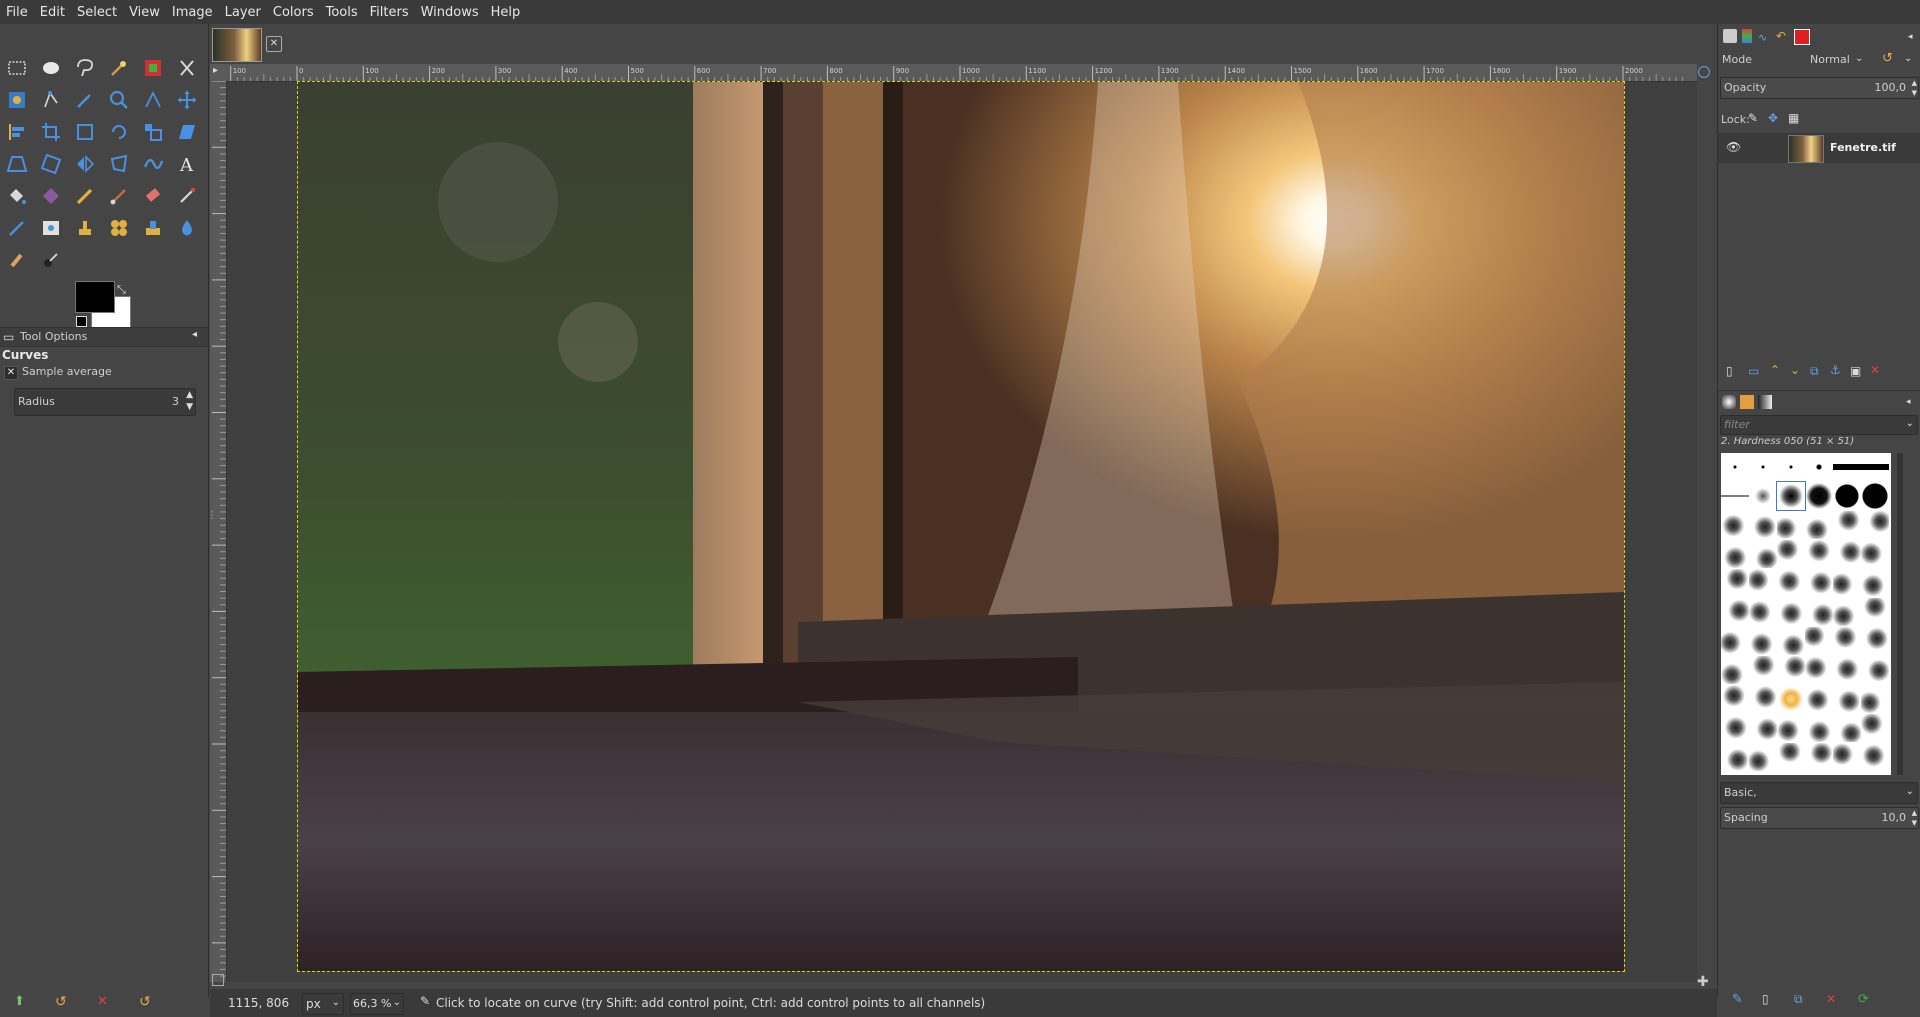 The image size is (1920, 1017). What do you see at coordinates (323, 1004) in the screenshot?
I see `unit-select: px ⌄` at bounding box center [323, 1004].